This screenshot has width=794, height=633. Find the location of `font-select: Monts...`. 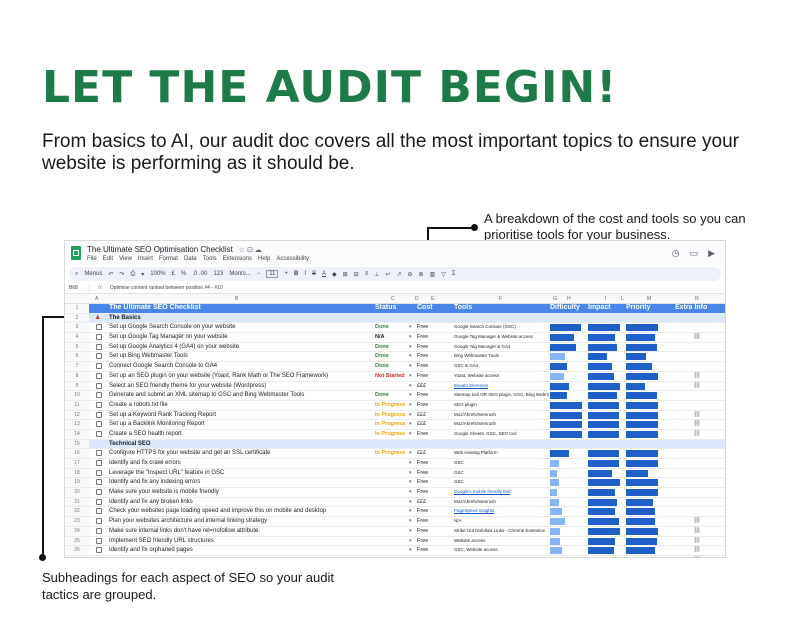

font-select: Monts... is located at coordinates (239, 274).